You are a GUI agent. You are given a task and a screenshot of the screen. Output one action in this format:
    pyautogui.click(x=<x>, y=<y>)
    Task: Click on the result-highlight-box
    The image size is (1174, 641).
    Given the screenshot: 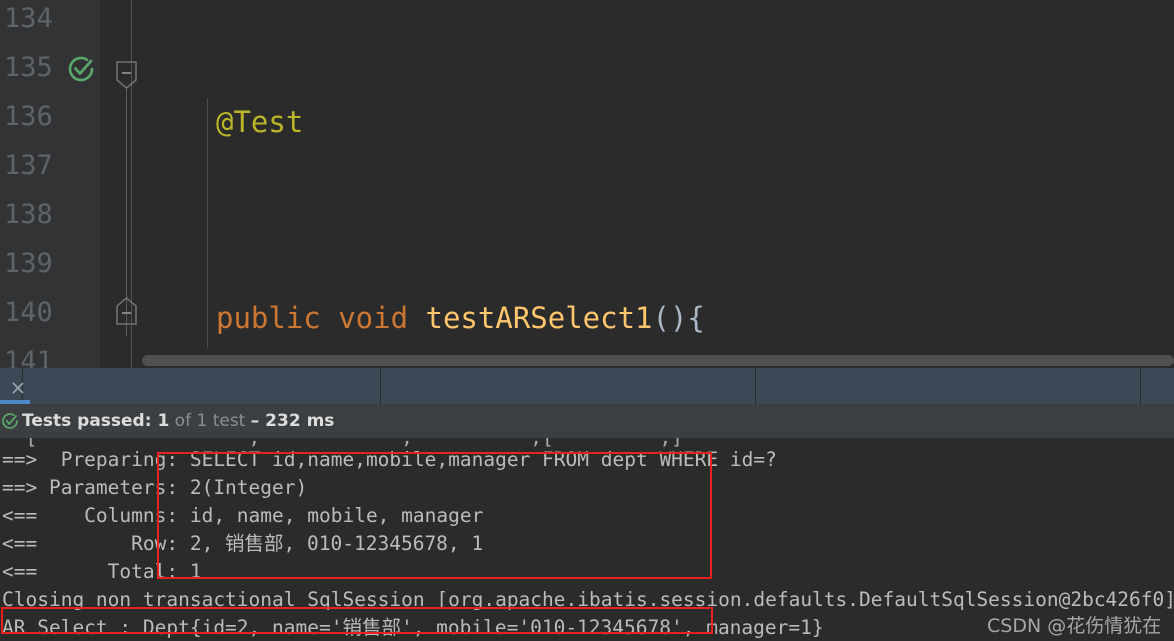 What is the action you would take?
    pyautogui.click(x=357, y=620)
    